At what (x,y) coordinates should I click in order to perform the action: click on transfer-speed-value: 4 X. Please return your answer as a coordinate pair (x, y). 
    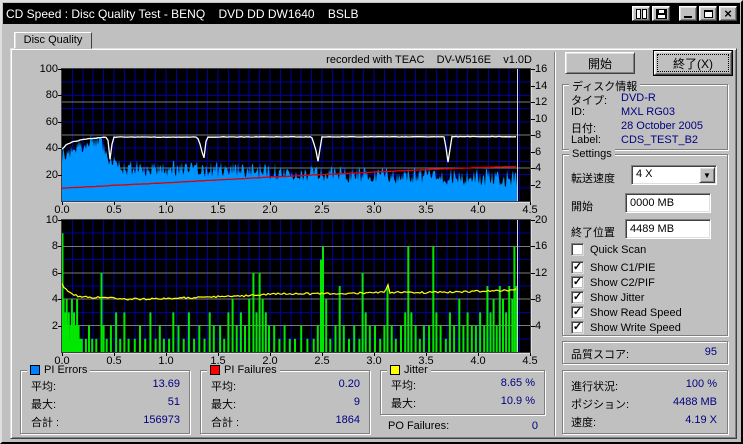
    Looking at the image, I should click on (644, 174).